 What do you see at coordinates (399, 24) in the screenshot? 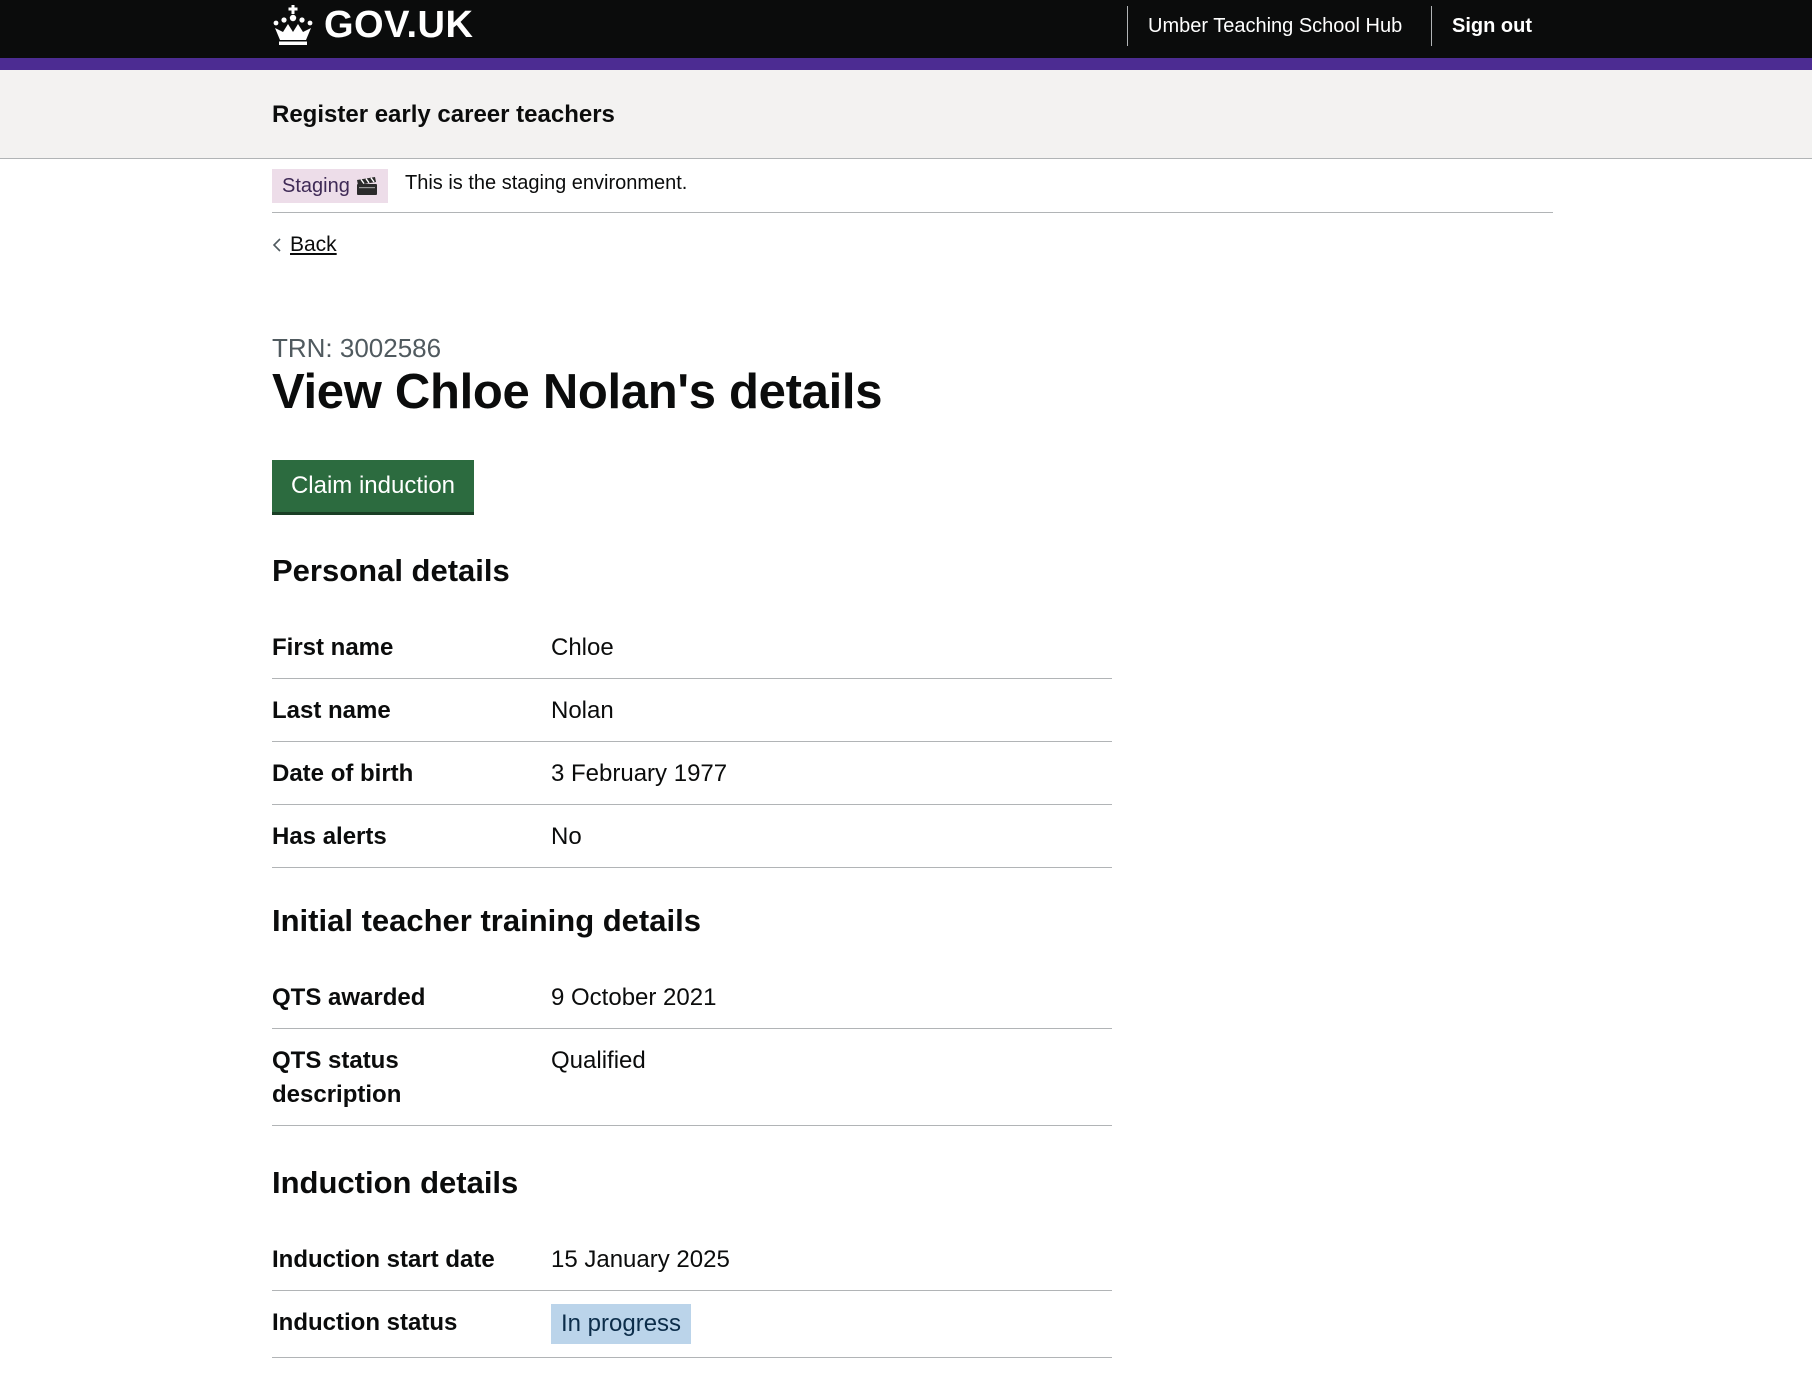
I see `govuk-logo-text: GOV.UK` at bounding box center [399, 24].